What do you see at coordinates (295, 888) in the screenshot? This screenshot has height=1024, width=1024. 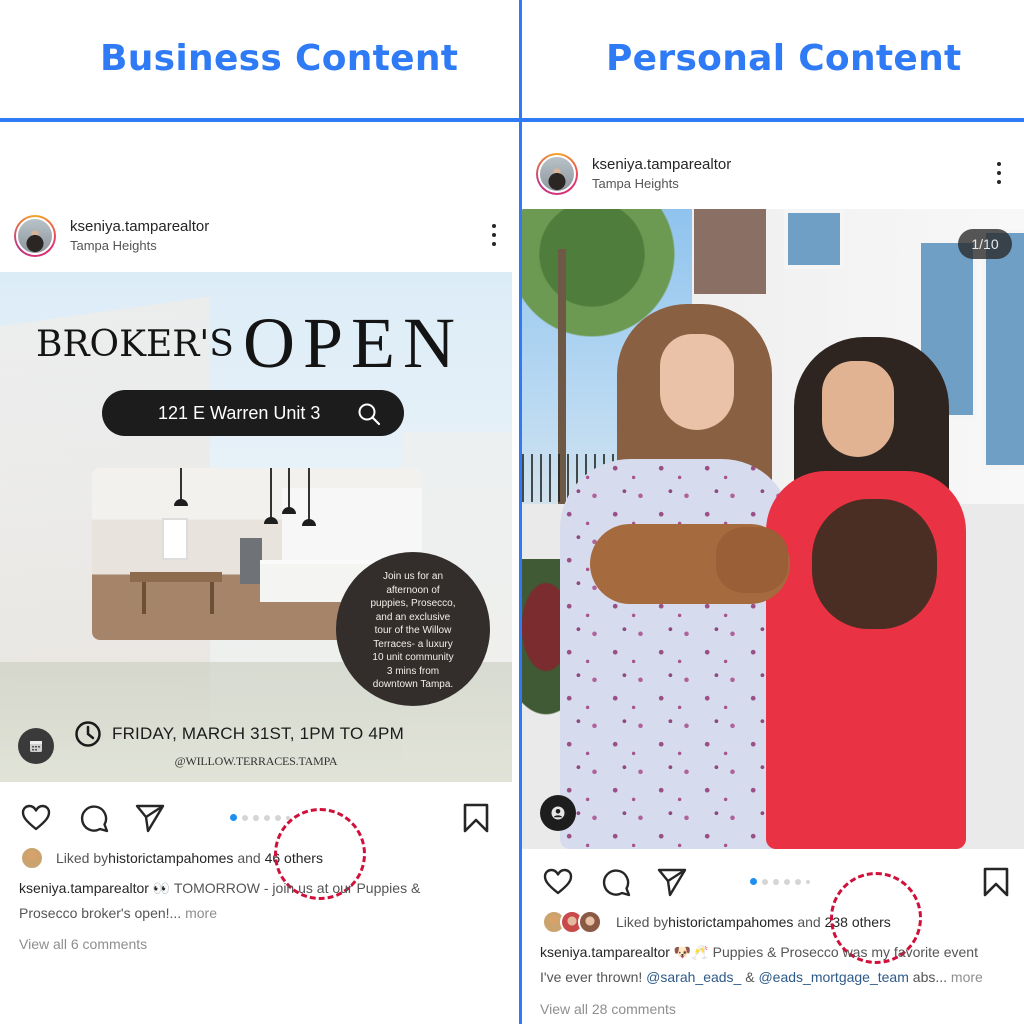 I see `caption-text: TOMORROW - join us at our Puppies &` at bounding box center [295, 888].